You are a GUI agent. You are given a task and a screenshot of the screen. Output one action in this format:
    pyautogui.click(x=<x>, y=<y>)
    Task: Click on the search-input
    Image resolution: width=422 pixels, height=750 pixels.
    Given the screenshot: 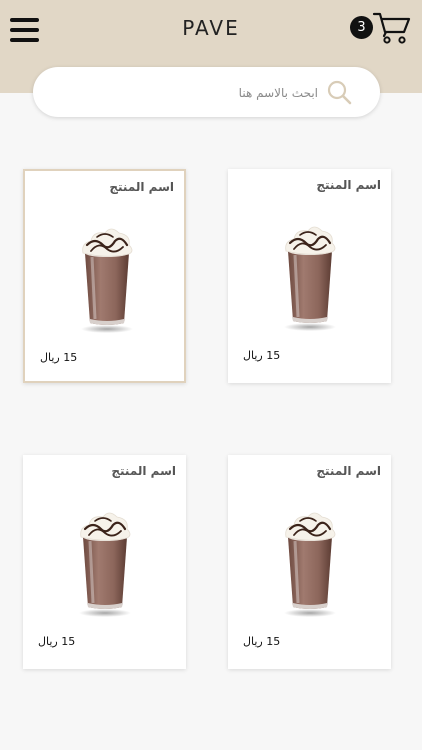 What is the action you would take?
    pyautogui.click(x=186, y=93)
    